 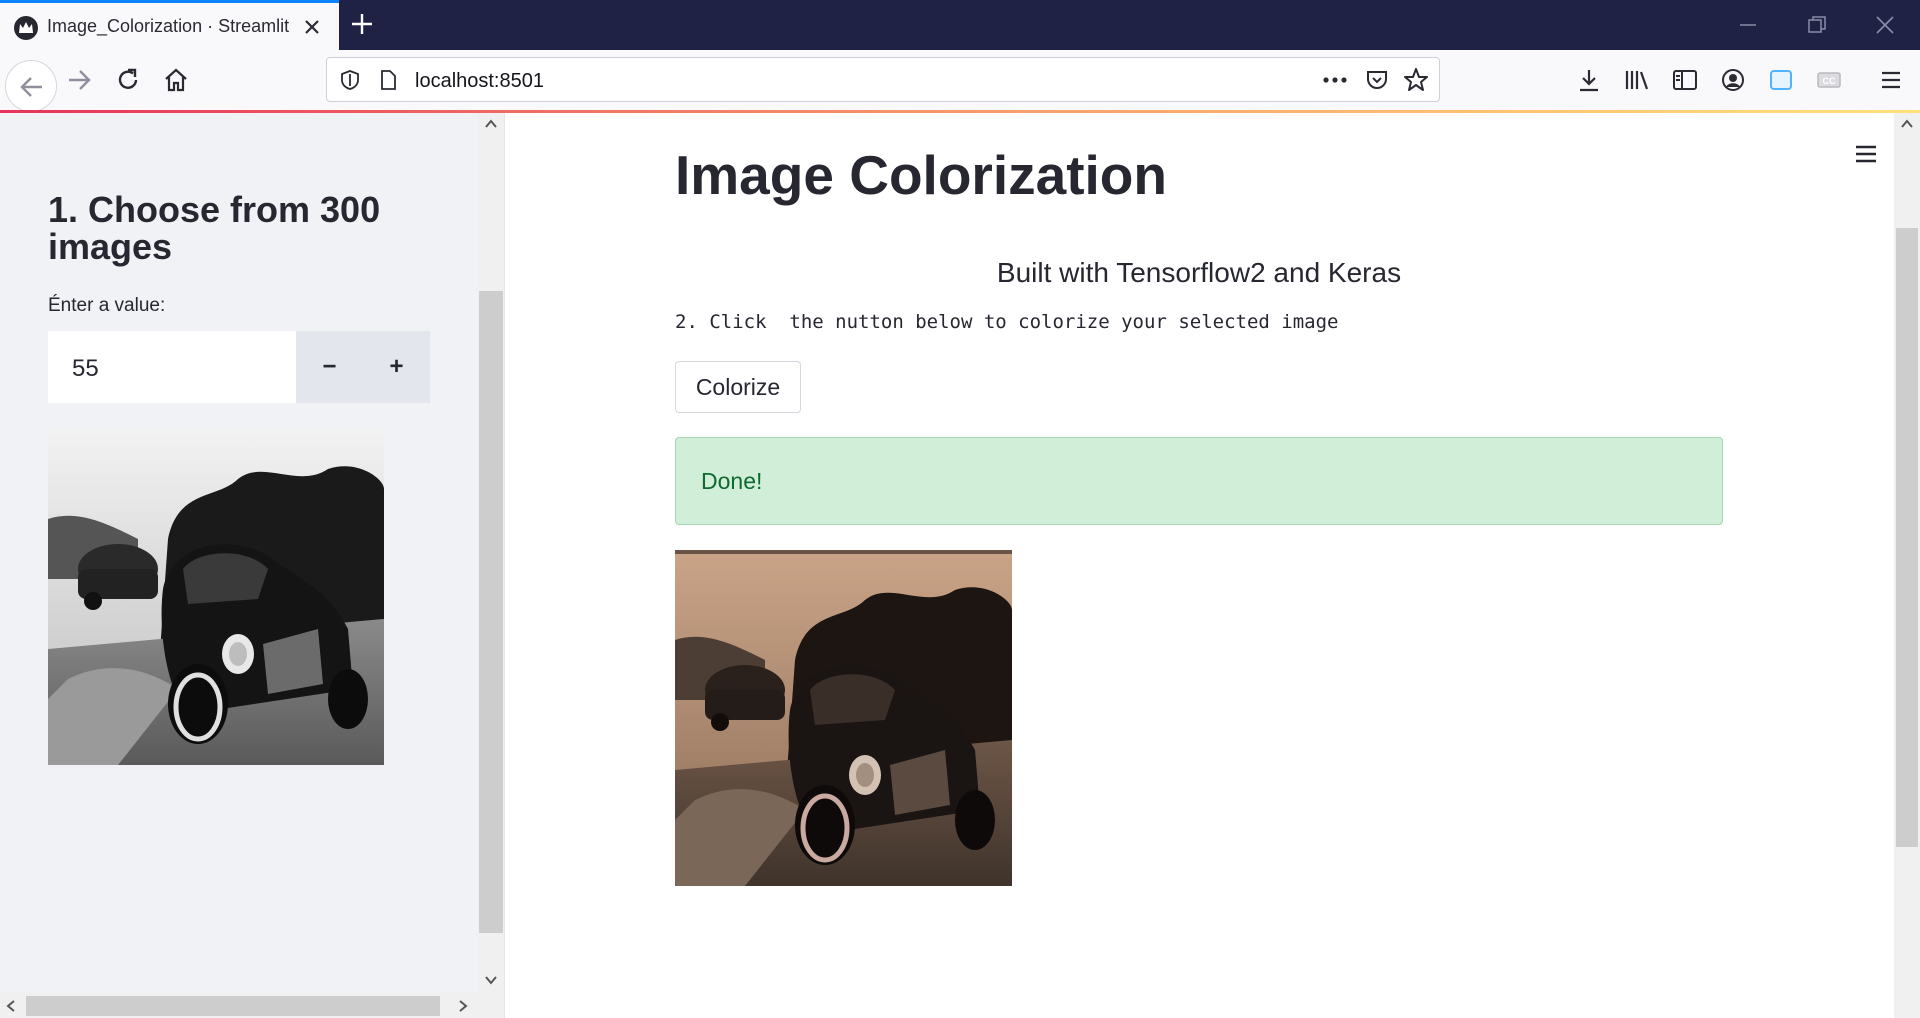 I want to click on restore-window-icon, so click(x=1817, y=25).